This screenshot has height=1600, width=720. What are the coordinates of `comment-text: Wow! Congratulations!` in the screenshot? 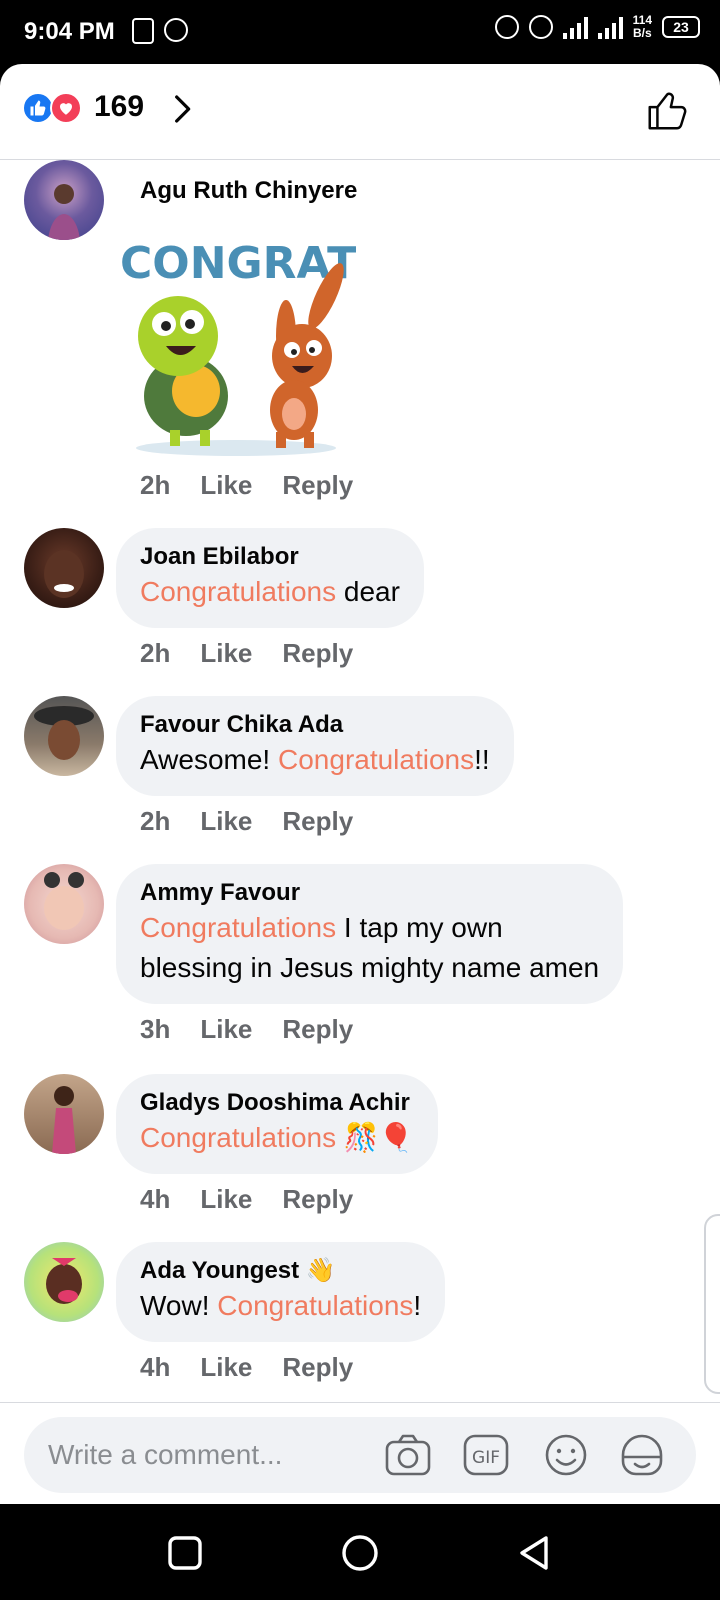 It's located at (281, 1305).